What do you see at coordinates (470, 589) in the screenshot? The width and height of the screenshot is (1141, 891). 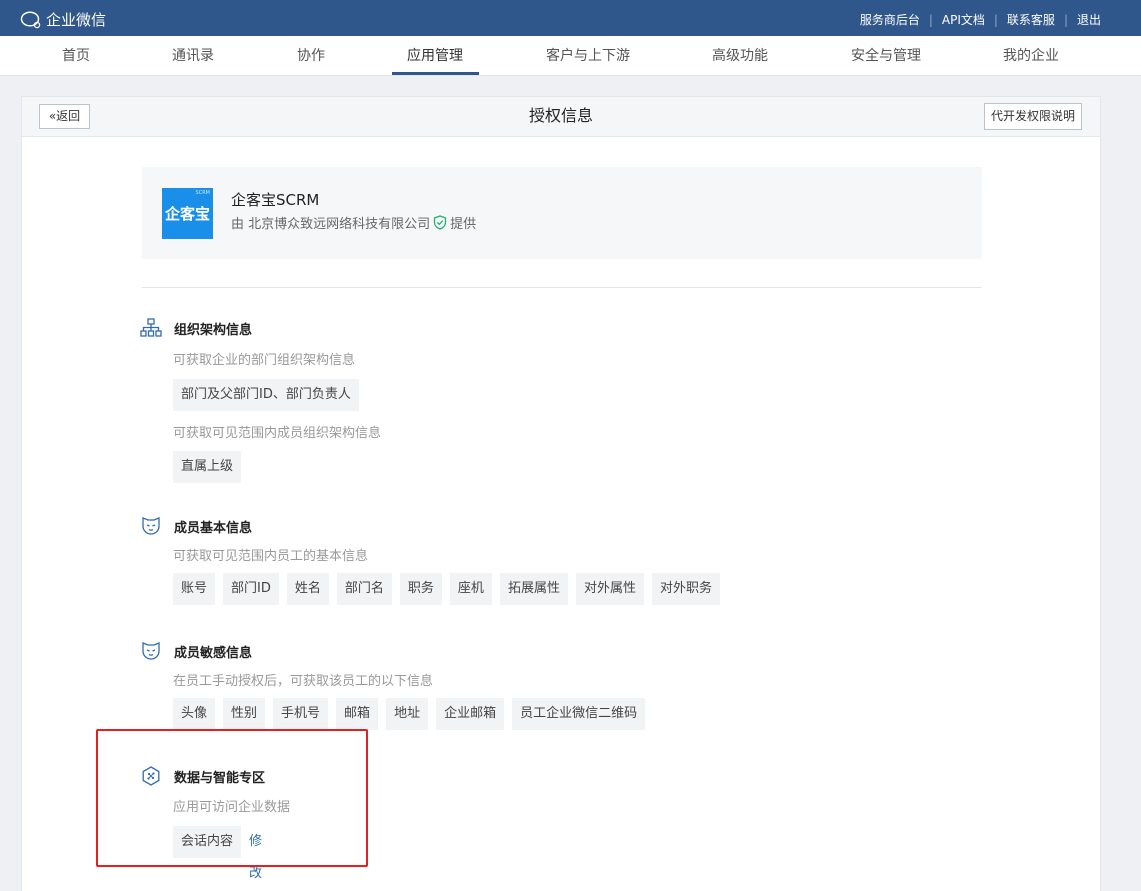 I see `permission-chip: 座机` at bounding box center [470, 589].